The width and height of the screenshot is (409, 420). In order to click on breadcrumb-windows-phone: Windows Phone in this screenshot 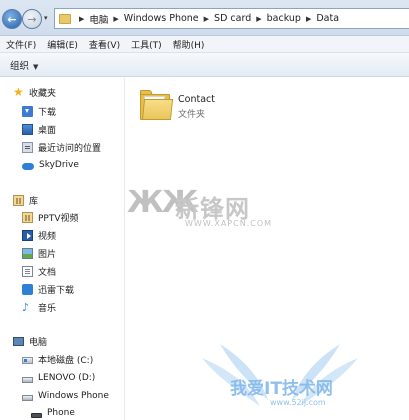, I will do `click(161, 18)`.